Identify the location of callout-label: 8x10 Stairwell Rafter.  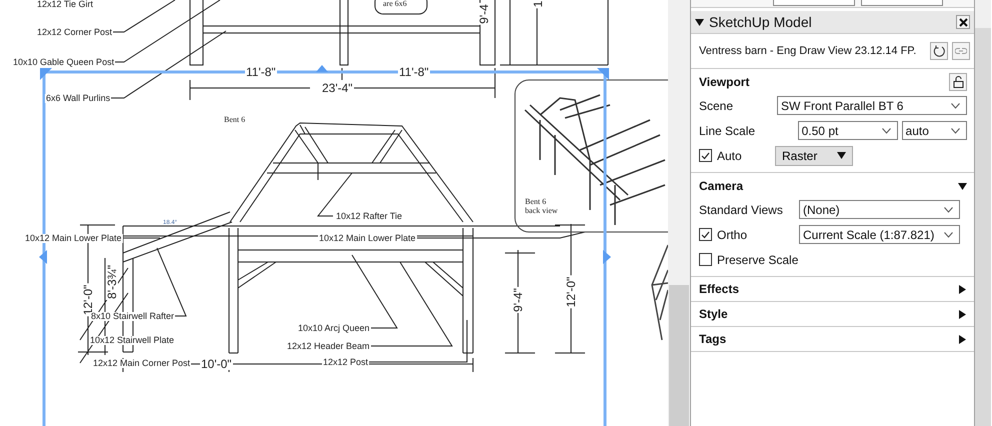
(133, 316).